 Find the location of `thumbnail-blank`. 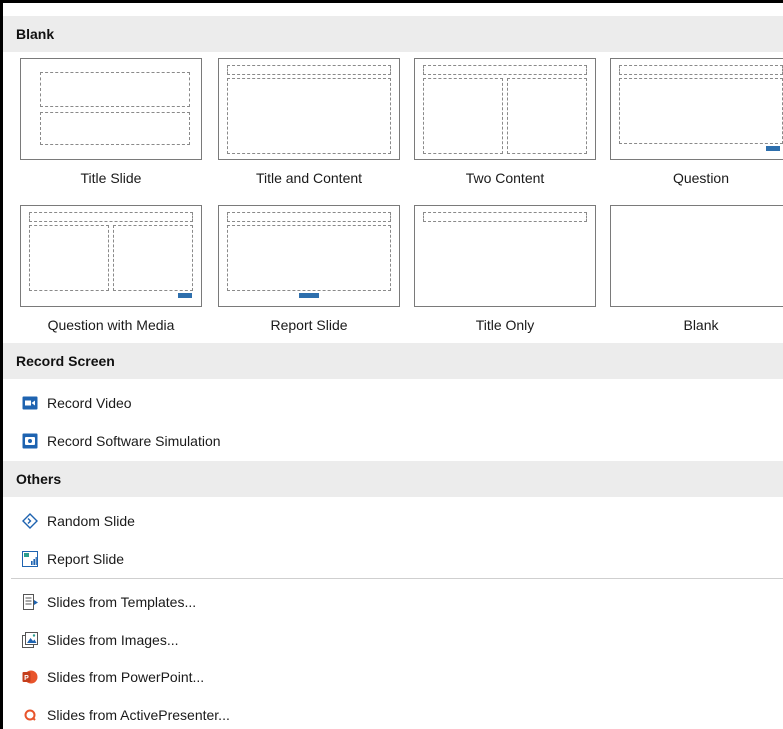

thumbnail-blank is located at coordinates (696, 256).